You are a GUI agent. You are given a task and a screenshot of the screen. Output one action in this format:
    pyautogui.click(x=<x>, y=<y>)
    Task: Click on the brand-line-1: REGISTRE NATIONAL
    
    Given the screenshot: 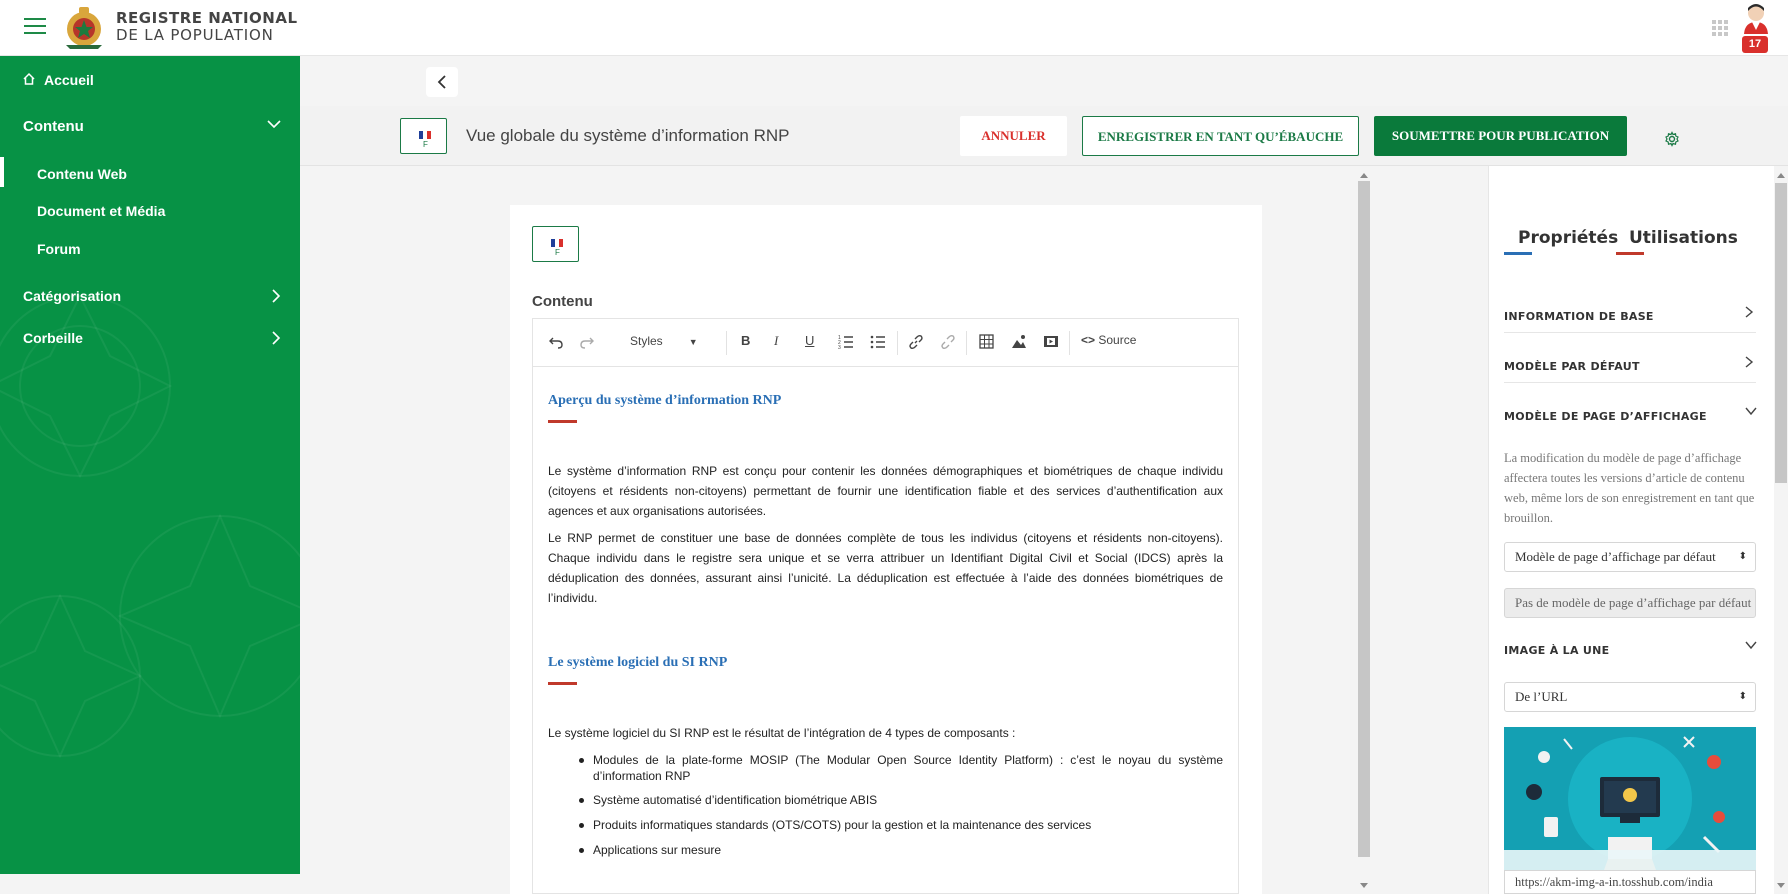 What is the action you would take?
    pyautogui.click(x=207, y=18)
    